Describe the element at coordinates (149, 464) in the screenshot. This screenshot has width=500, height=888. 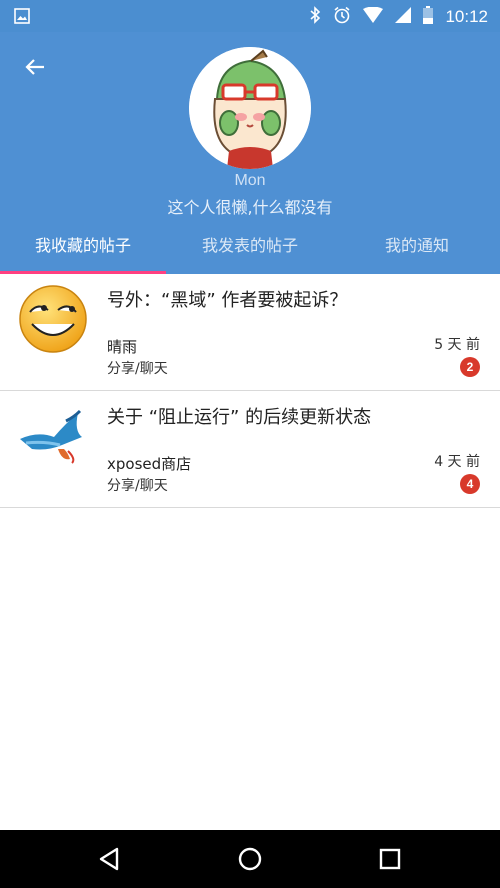
I see `post-author: xposed商店` at that location.